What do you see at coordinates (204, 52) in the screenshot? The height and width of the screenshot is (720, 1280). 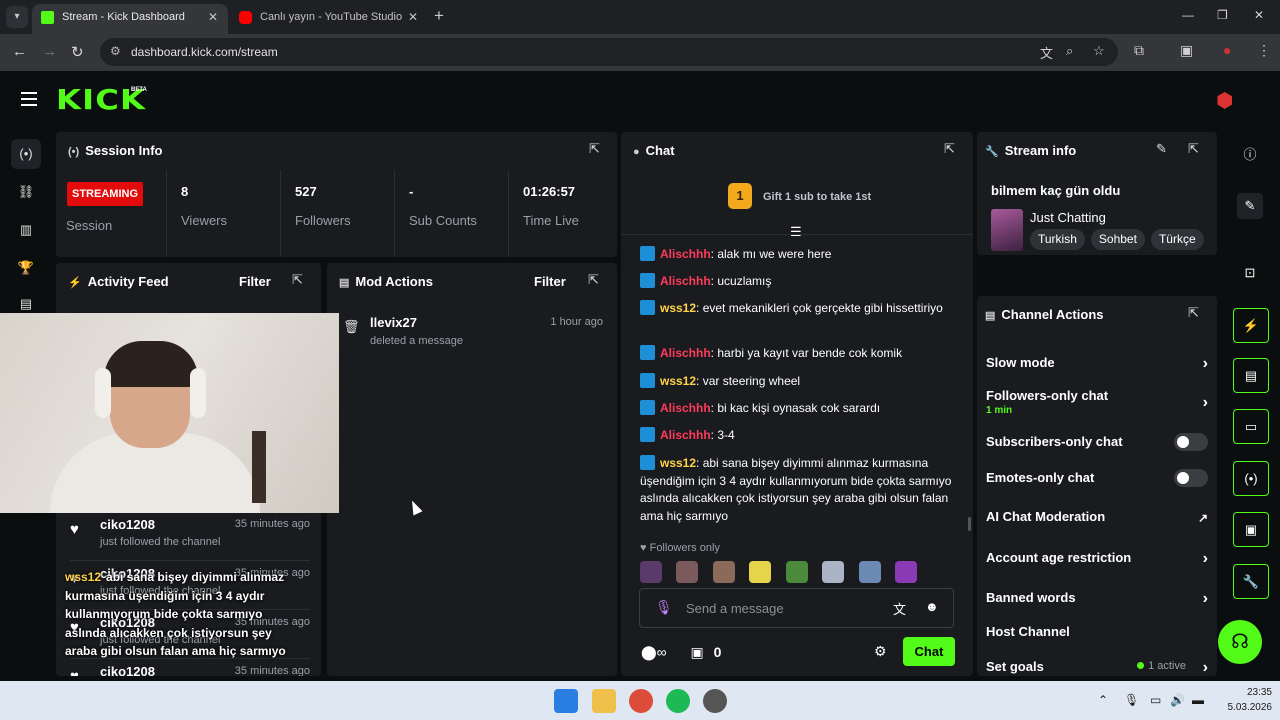 I see `url-text: dashboard.kick.com/stream` at bounding box center [204, 52].